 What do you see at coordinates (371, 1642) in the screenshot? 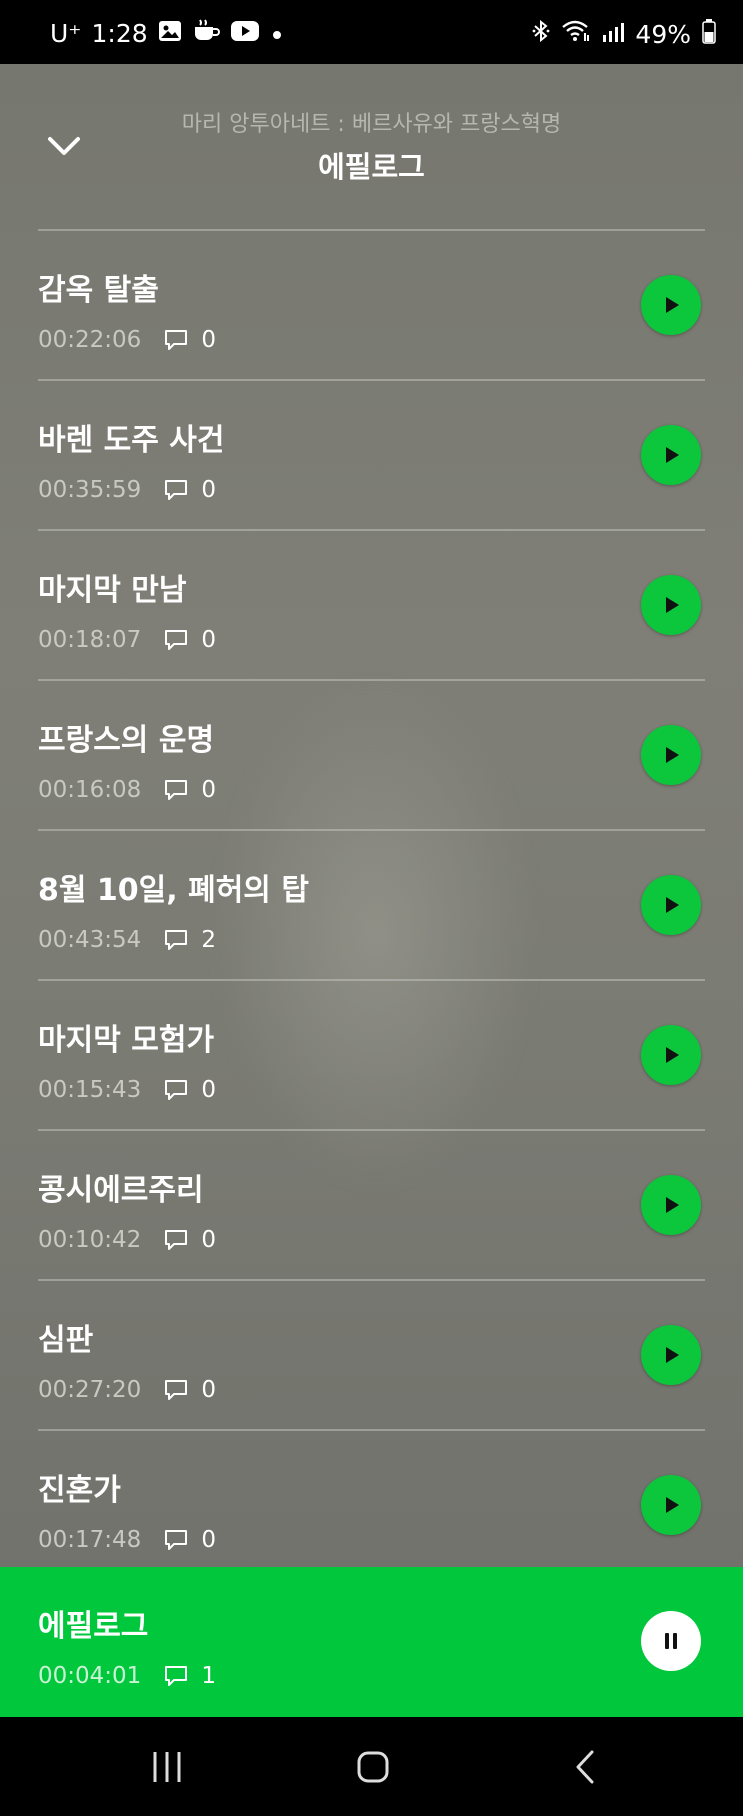
I see `now-playing-row: 에필로그 00:04:01 1` at bounding box center [371, 1642].